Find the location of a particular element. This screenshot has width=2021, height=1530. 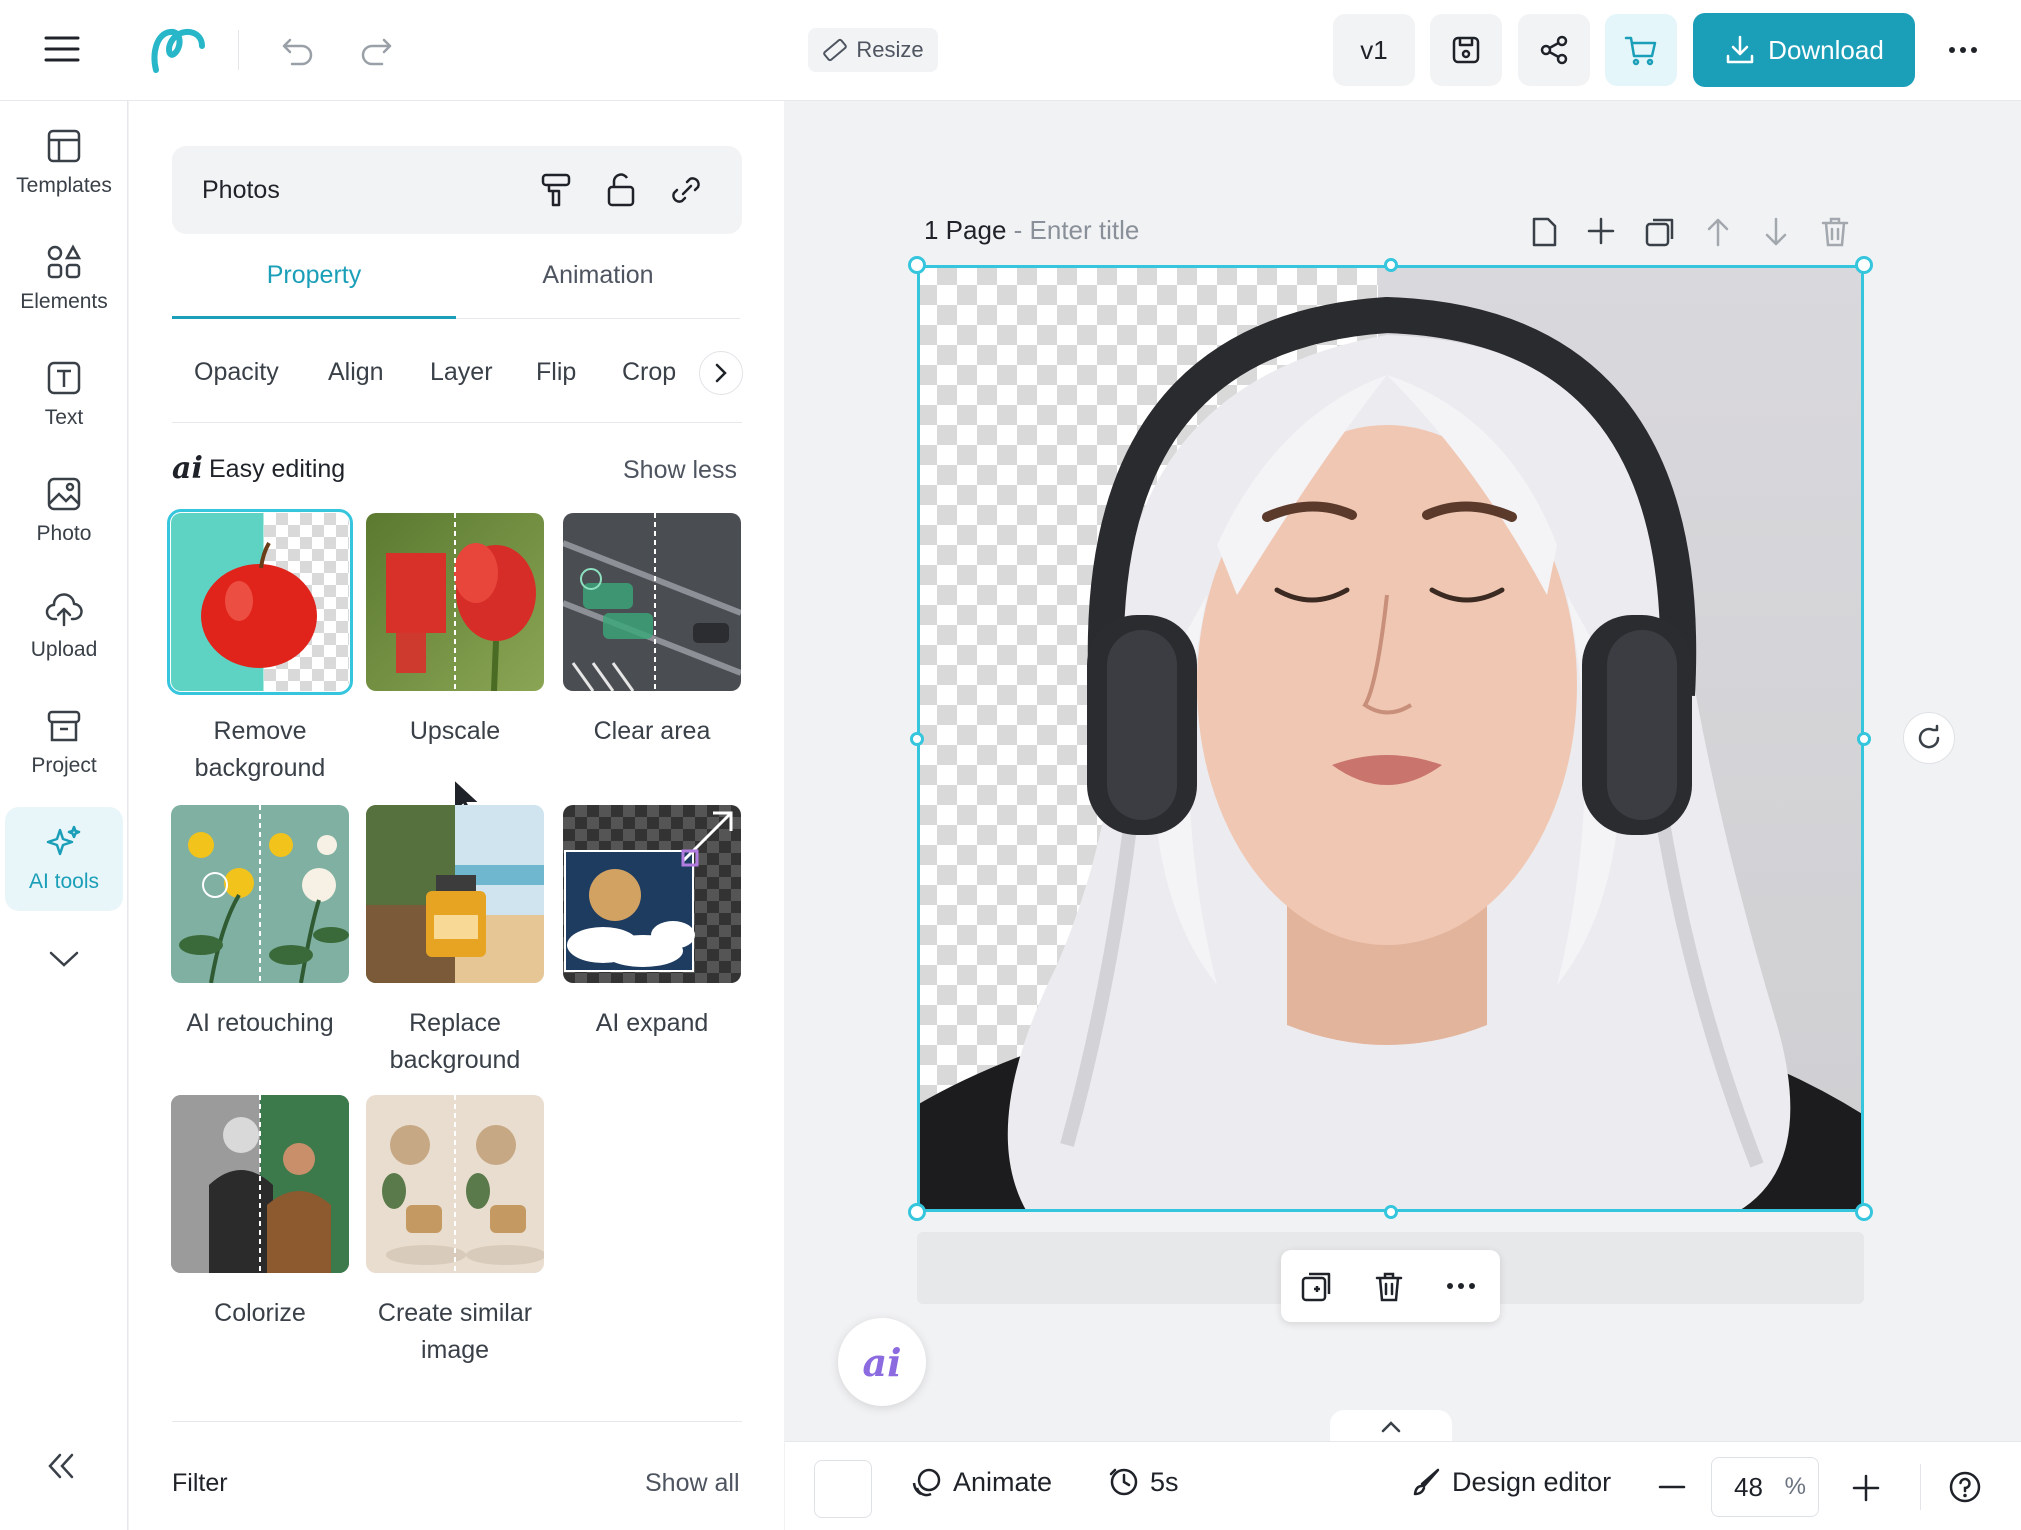

ai-retouching-thumbnail is located at coordinates (260, 894).